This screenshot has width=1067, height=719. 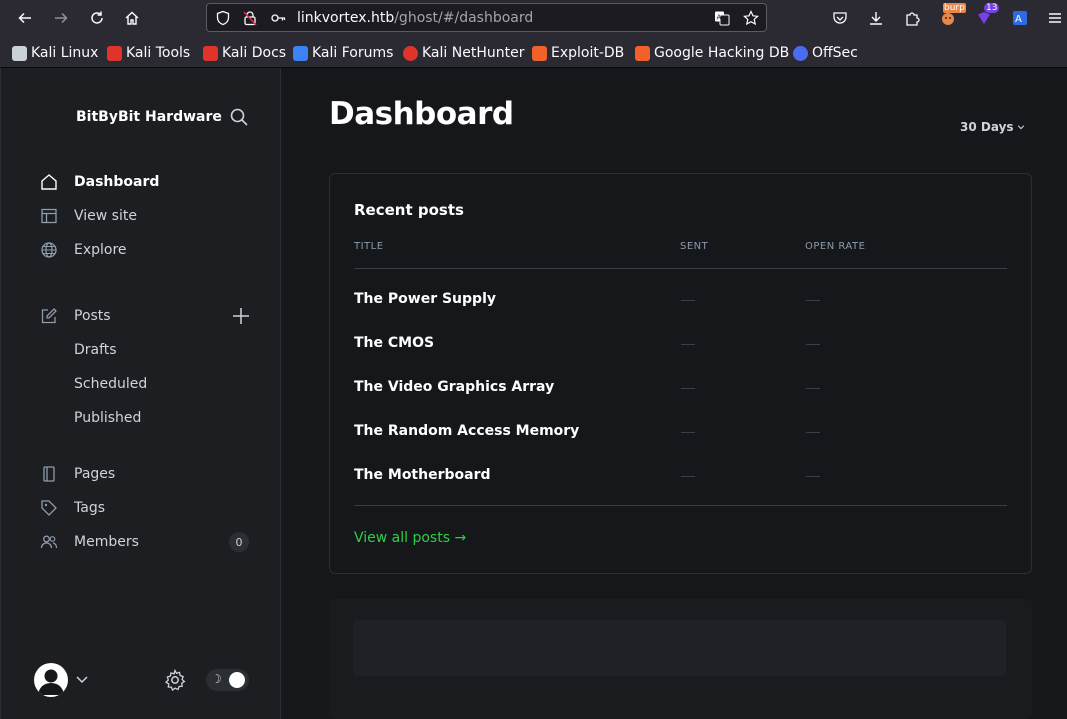 I want to click on puzzle-icon, so click(x=913, y=19).